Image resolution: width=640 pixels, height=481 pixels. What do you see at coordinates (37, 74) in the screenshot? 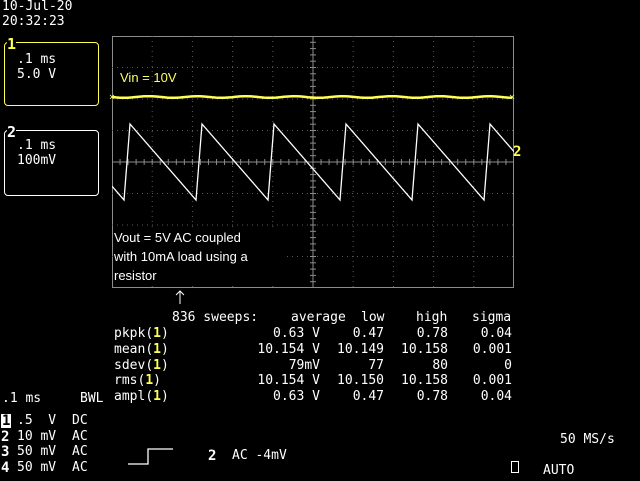
I see `ch1-volts-div: 5.0 V` at bounding box center [37, 74].